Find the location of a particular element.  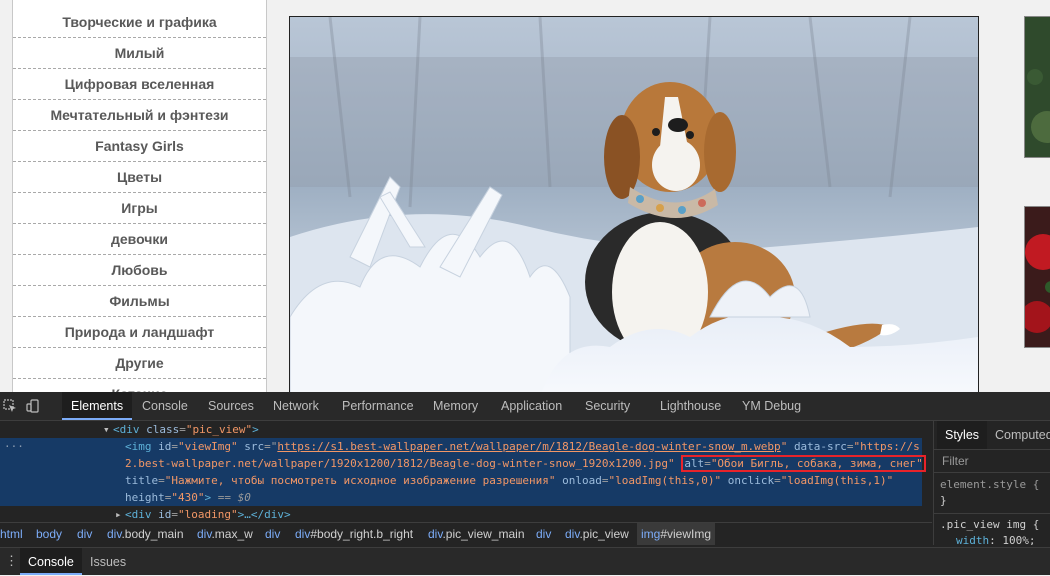

category-item: Катание is located at coordinates (139, 385).